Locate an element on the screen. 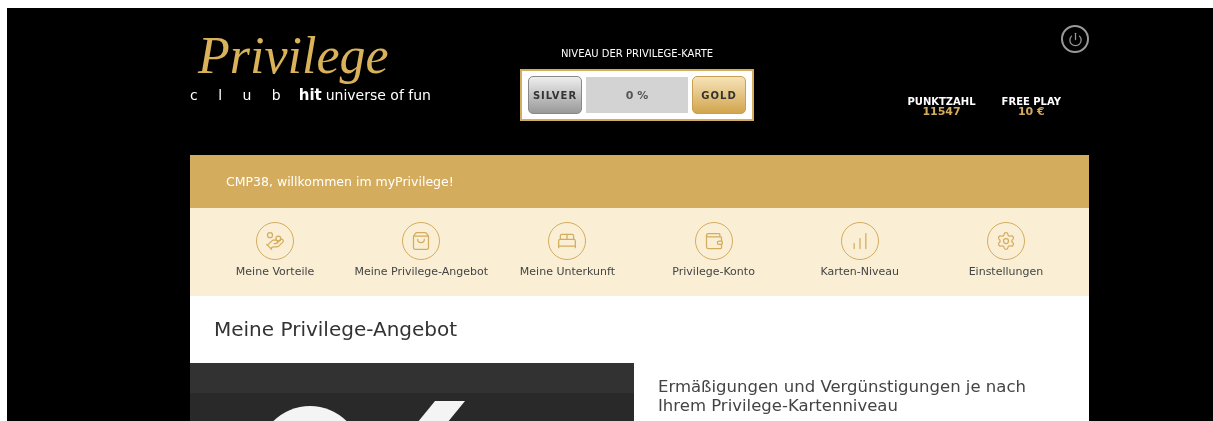 The width and height of the screenshot is (1213, 421). nav-item: Meine Privilege-Angebot is located at coordinates (421, 252).